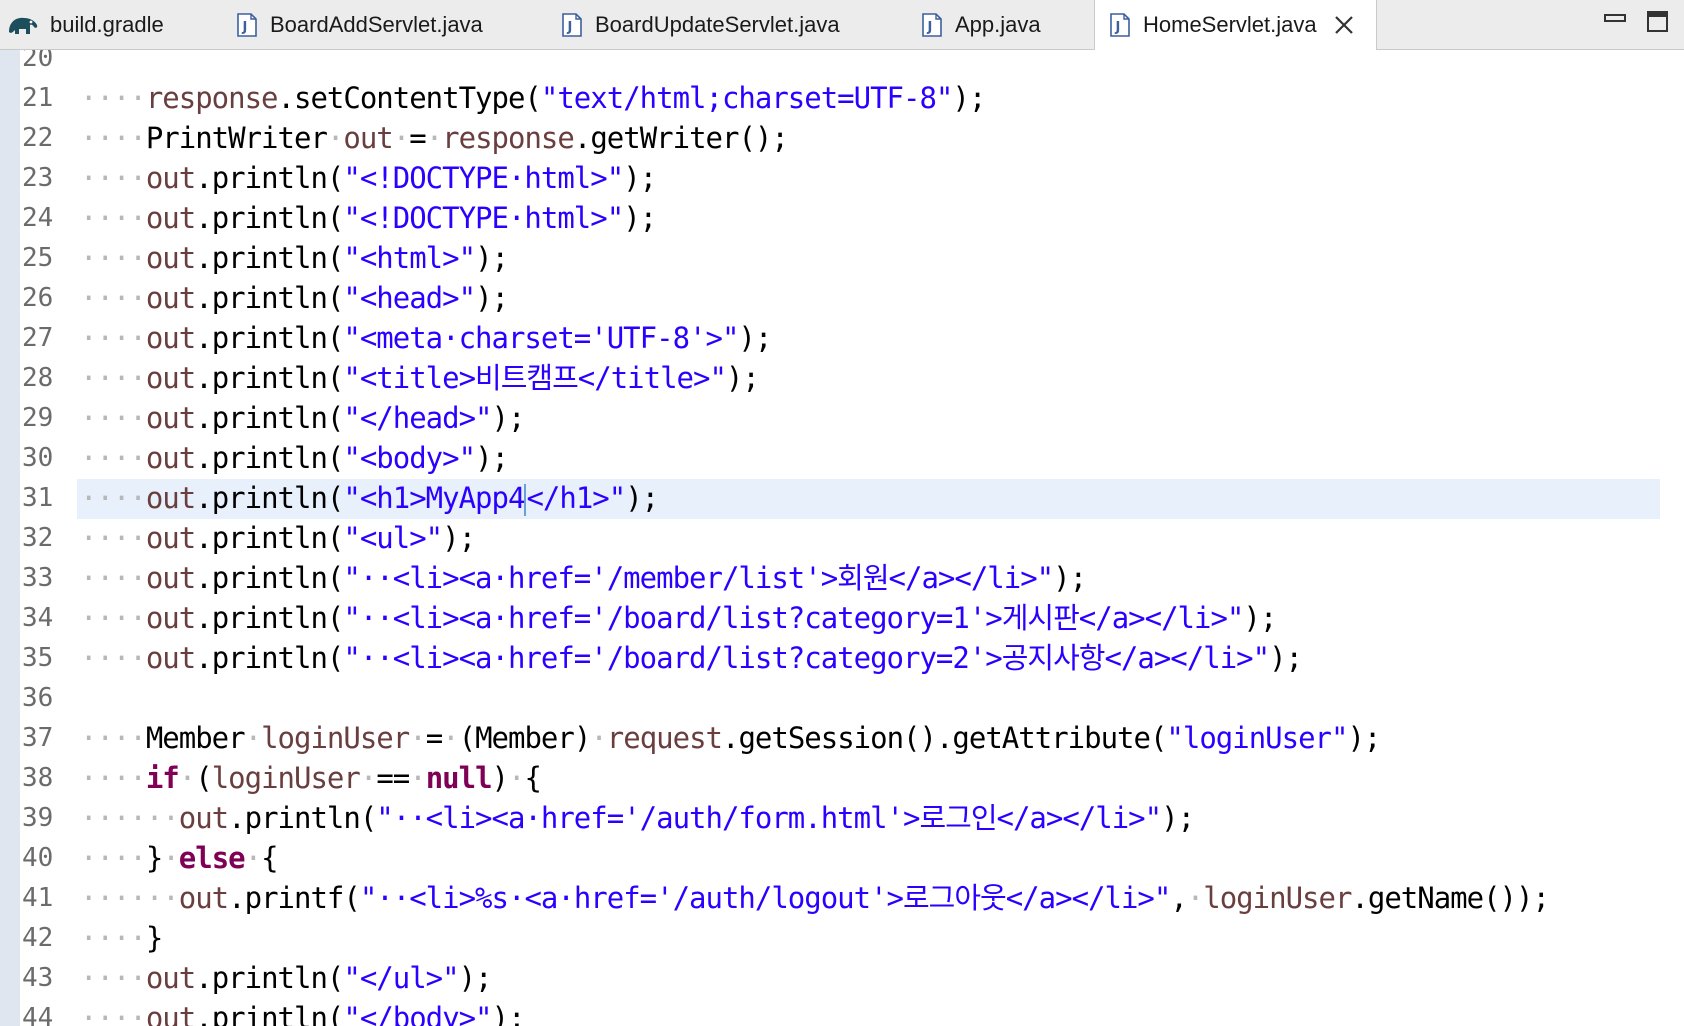 This screenshot has width=1684, height=1026. Describe the element at coordinates (1230, 24) in the screenshot. I see `tab-label: HomeServlet.java` at that location.